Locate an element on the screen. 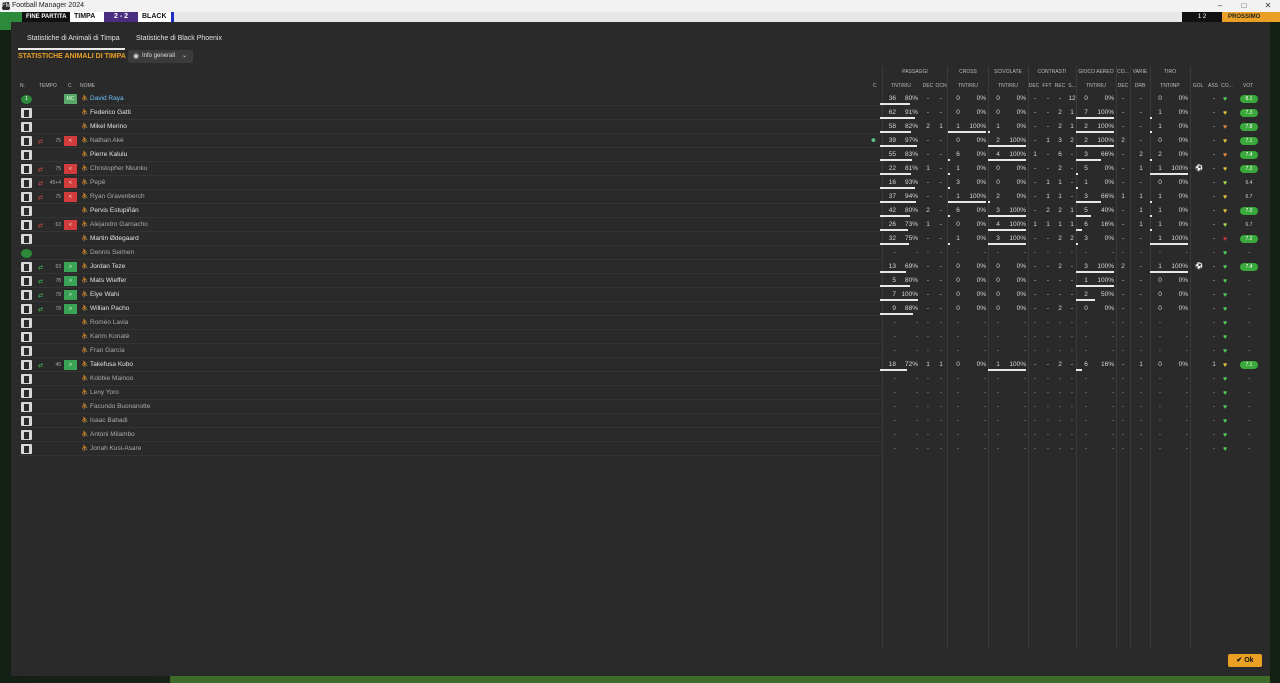  player-name: Jordan Teze is located at coordinates (107, 267).